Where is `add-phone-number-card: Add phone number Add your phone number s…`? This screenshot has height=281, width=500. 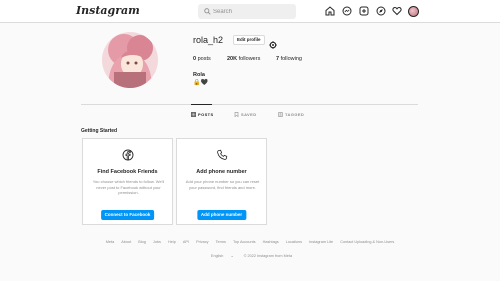 add-phone-number-card: Add phone number Add your phone number s… is located at coordinates (221, 181).